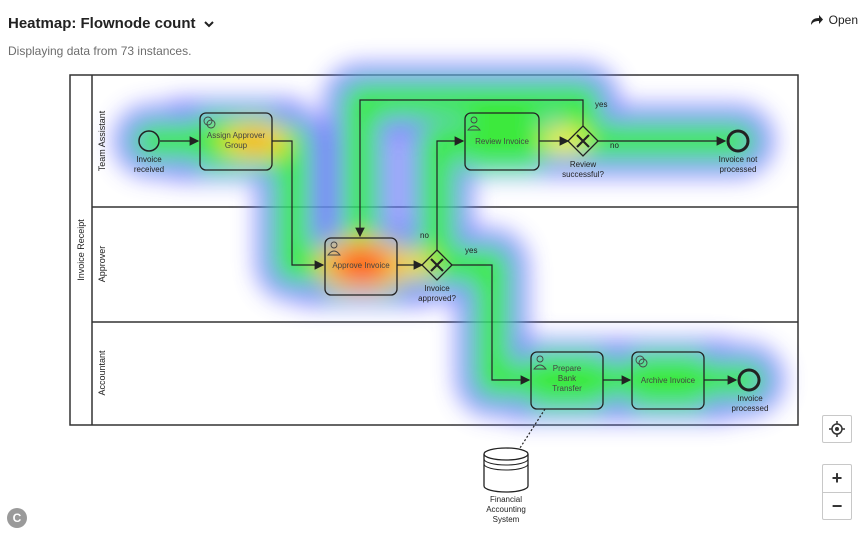 This screenshot has width=868, height=533. Describe the element at coordinates (81, 250) in the screenshot. I see `pool-label: Invoice Receipt` at that location.